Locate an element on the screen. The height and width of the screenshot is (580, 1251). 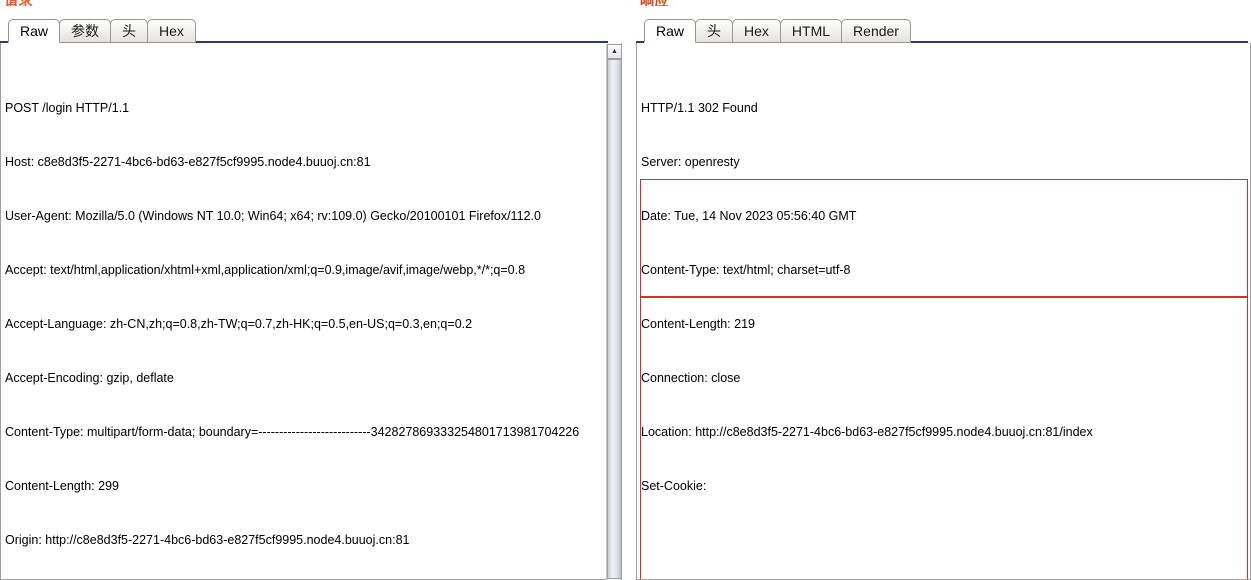
response-tab-headers: 头 is located at coordinates (714, 31).